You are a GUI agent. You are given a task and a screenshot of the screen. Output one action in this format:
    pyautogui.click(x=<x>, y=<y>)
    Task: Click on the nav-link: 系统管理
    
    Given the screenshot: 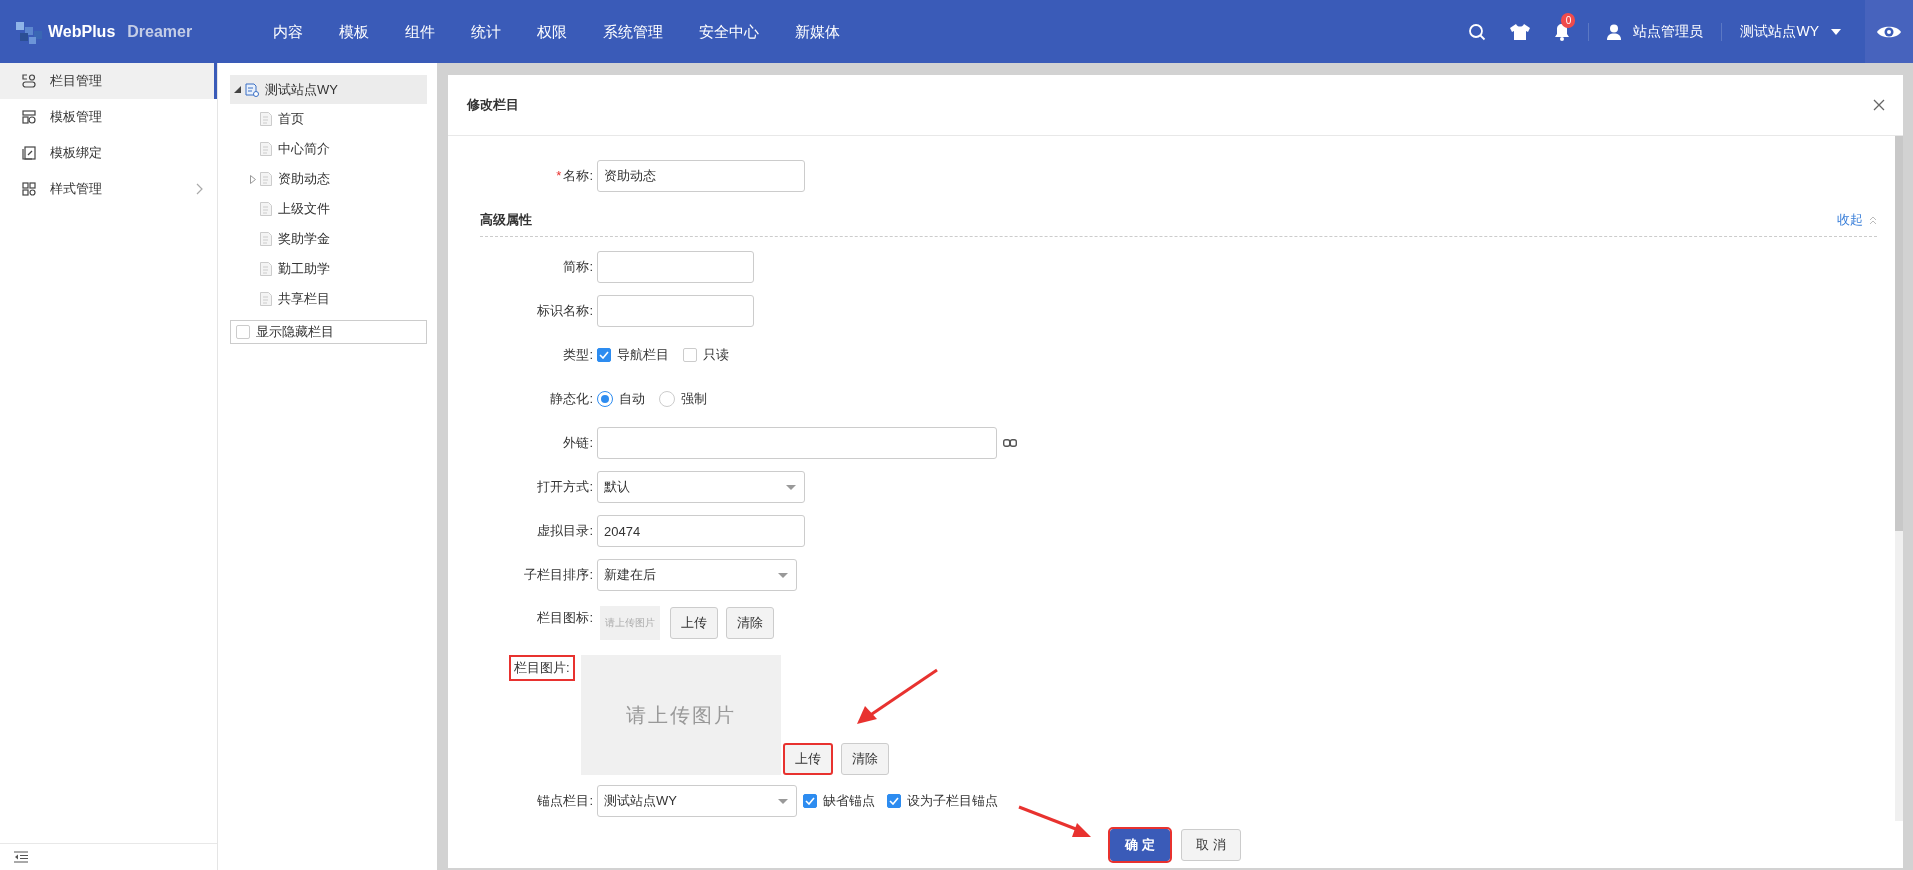 What is the action you would take?
    pyautogui.click(x=633, y=31)
    